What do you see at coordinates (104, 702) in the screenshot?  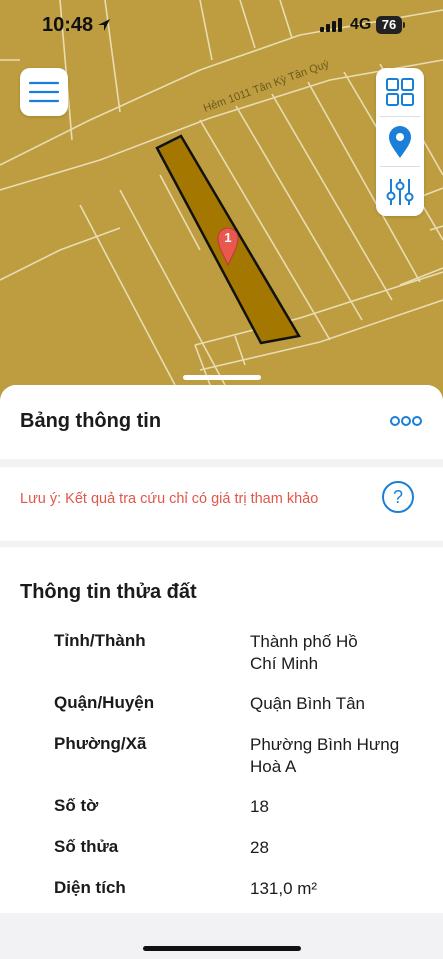 I see `row-label: Quận/Huyện` at bounding box center [104, 702].